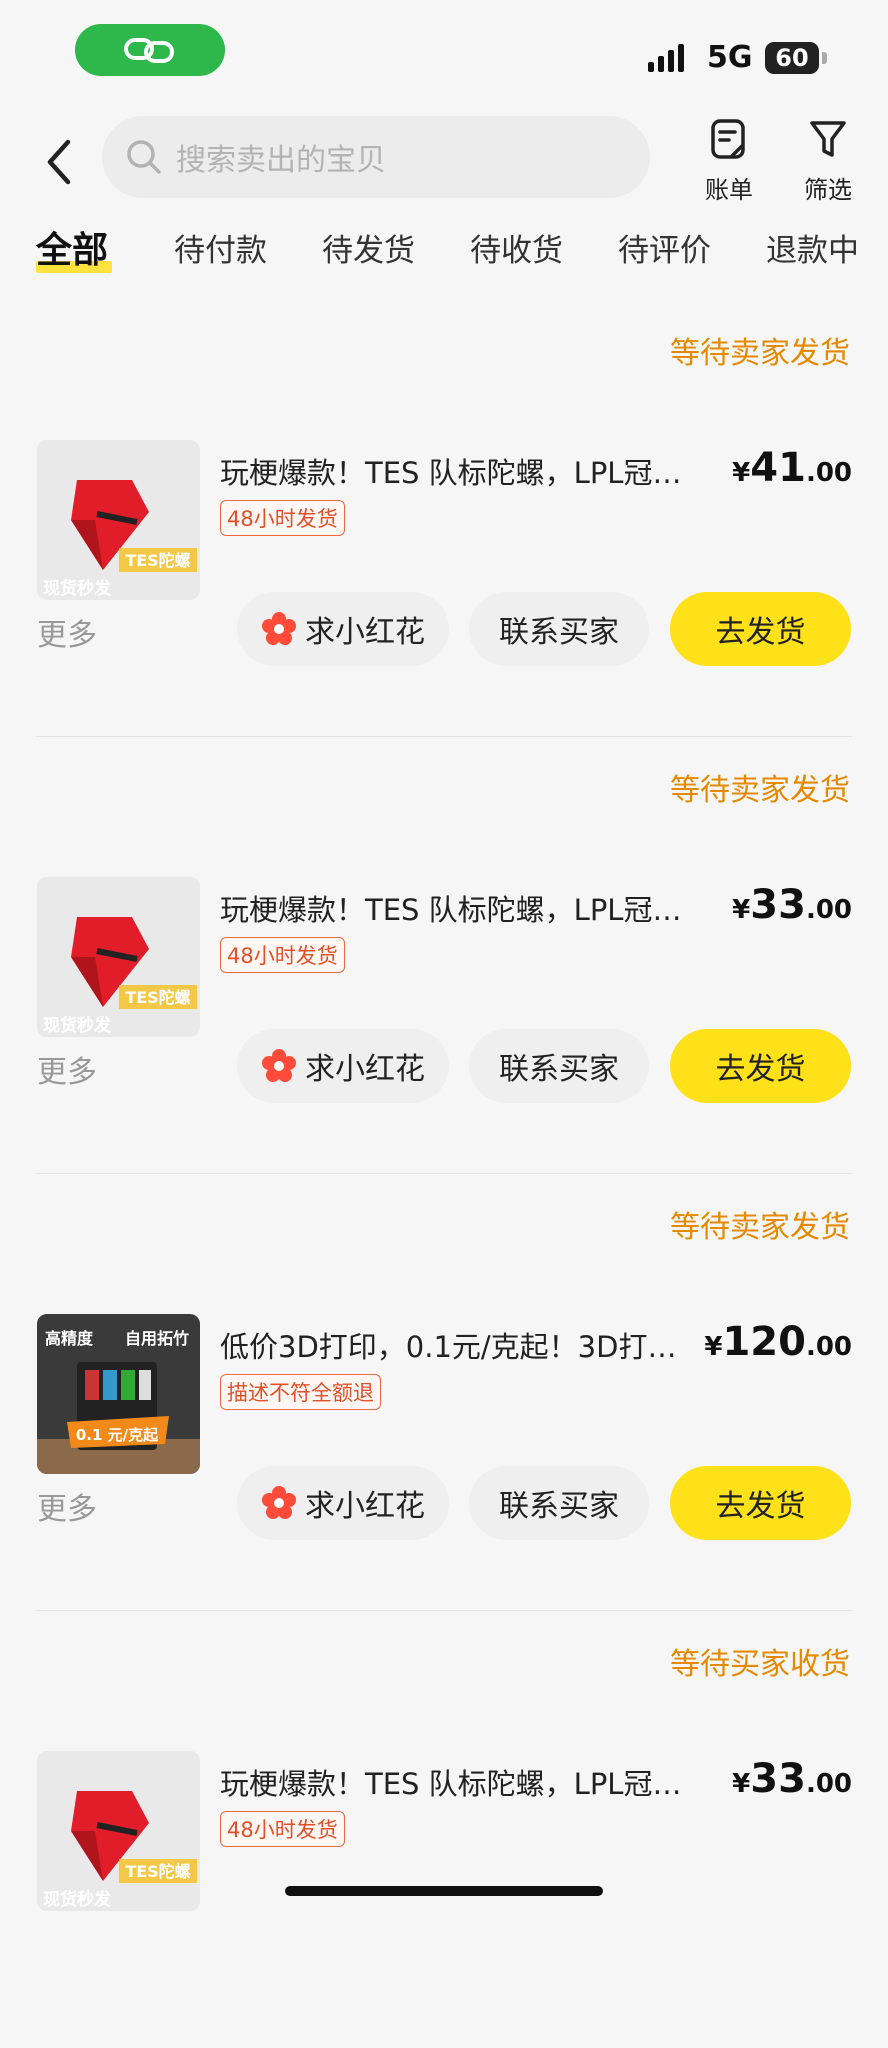 Image resolution: width=888 pixels, height=2048 pixels. Describe the element at coordinates (460, 1345) in the screenshot. I see `product-title: 低价3D打印，0.1元/克起！3D打印定制` at that location.